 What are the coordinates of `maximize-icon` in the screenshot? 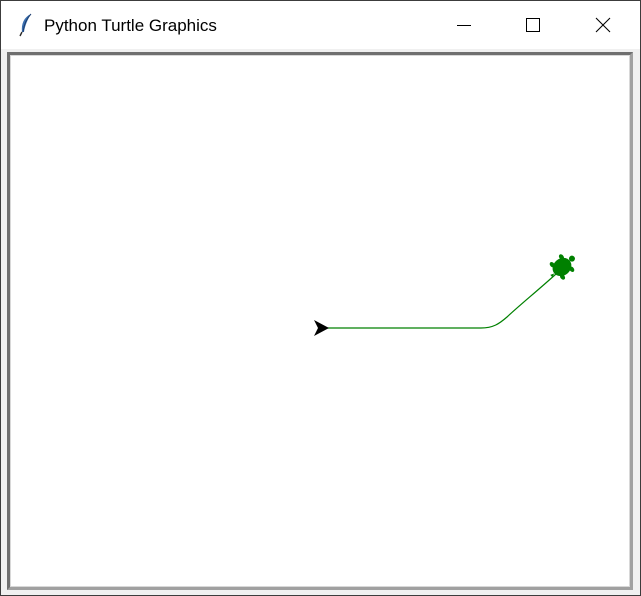 It's located at (533, 25).